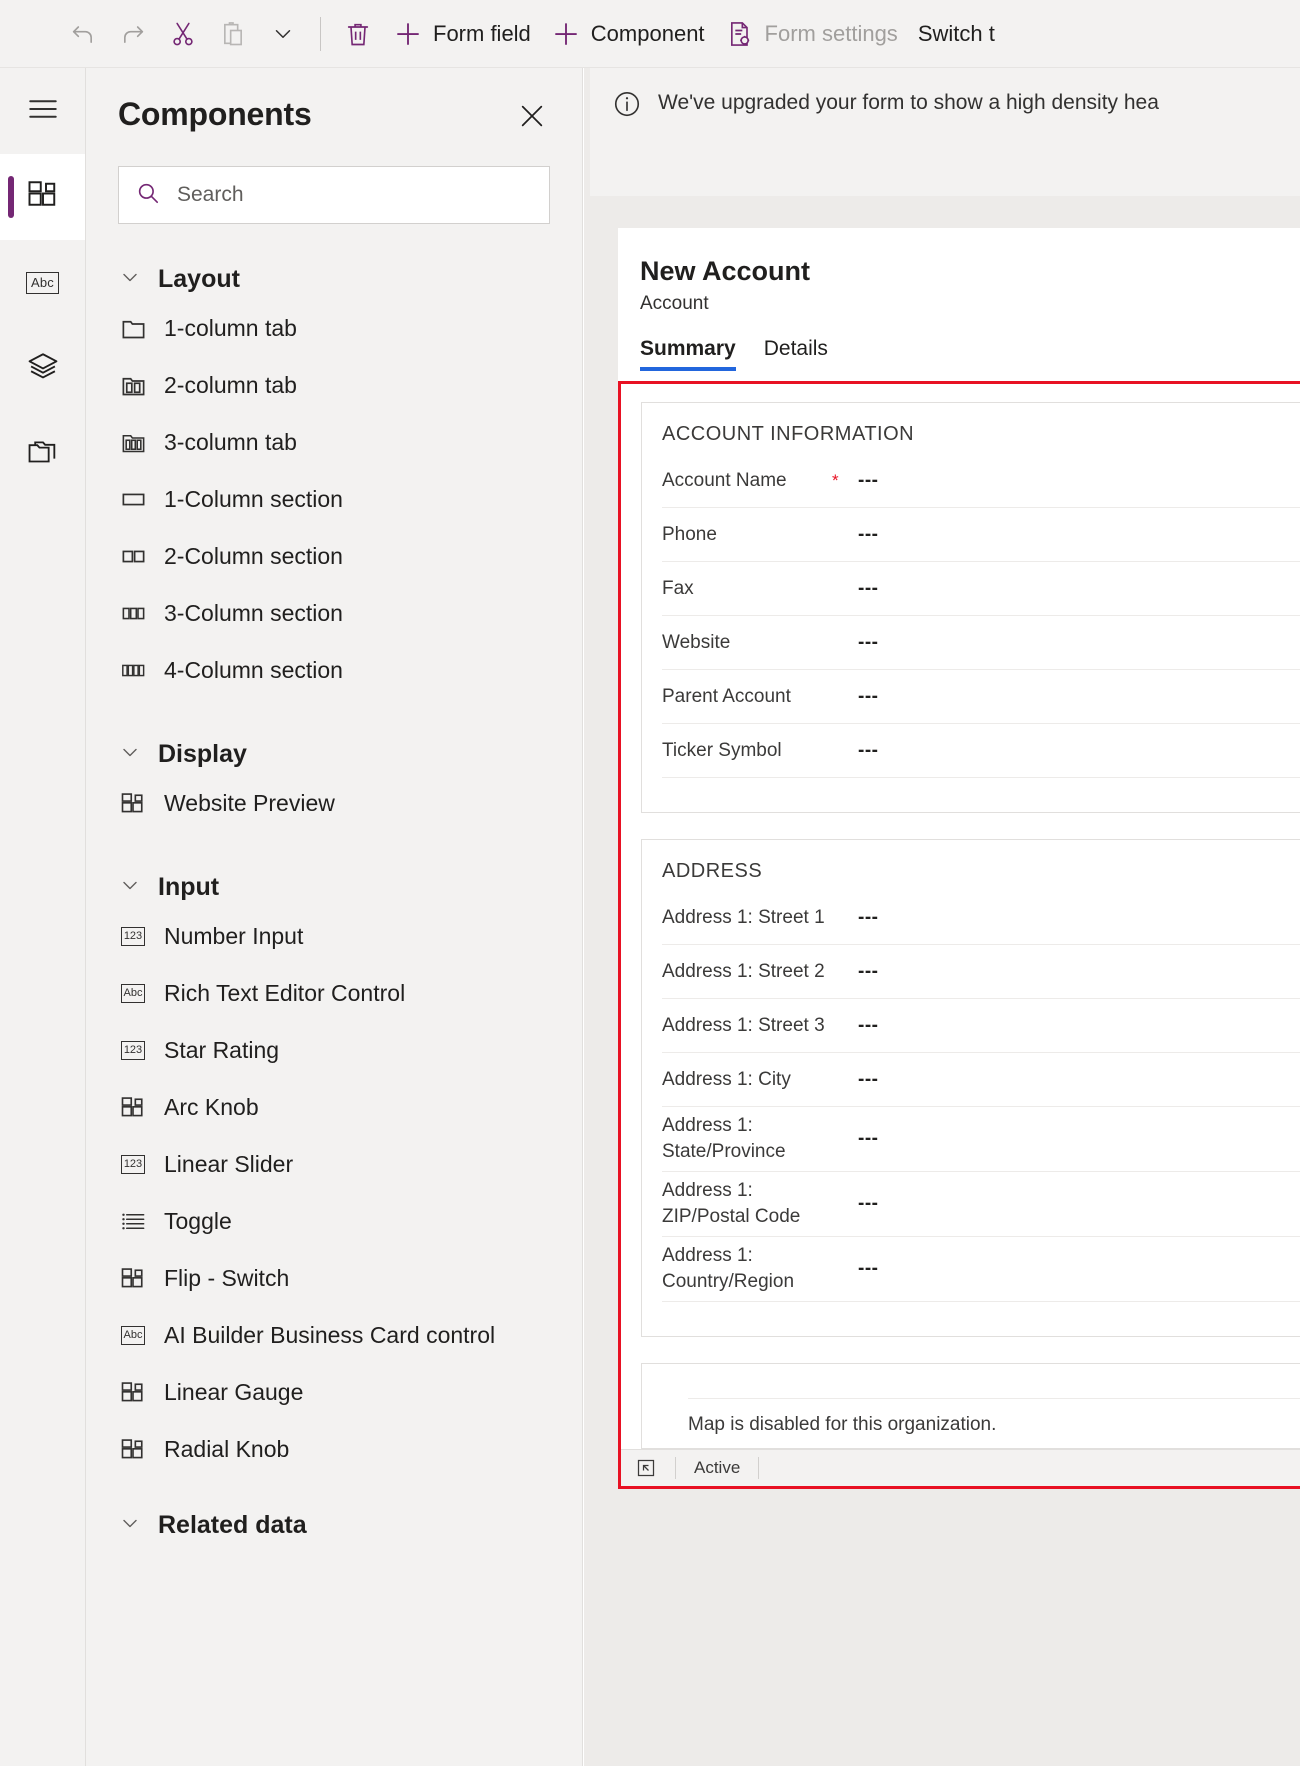  What do you see at coordinates (646, 1468) in the screenshot?
I see `expand-icon` at bounding box center [646, 1468].